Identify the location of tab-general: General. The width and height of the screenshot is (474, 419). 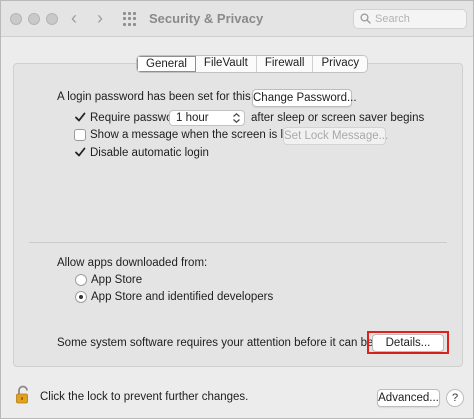
(166, 64).